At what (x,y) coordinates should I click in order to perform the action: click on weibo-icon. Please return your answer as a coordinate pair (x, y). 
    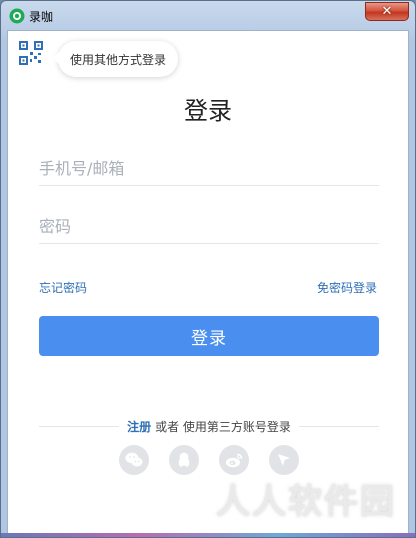
    Looking at the image, I should click on (234, 460).